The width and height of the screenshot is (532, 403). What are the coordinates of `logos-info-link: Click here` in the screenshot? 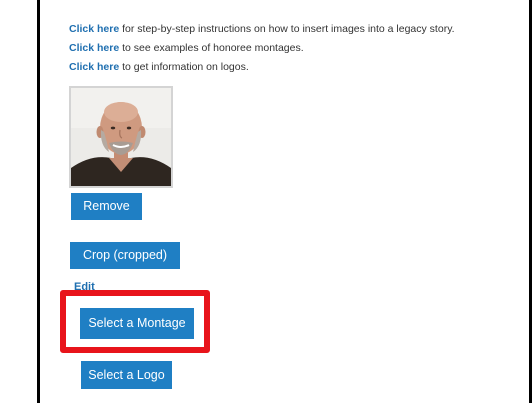 It's located at (94, 67).